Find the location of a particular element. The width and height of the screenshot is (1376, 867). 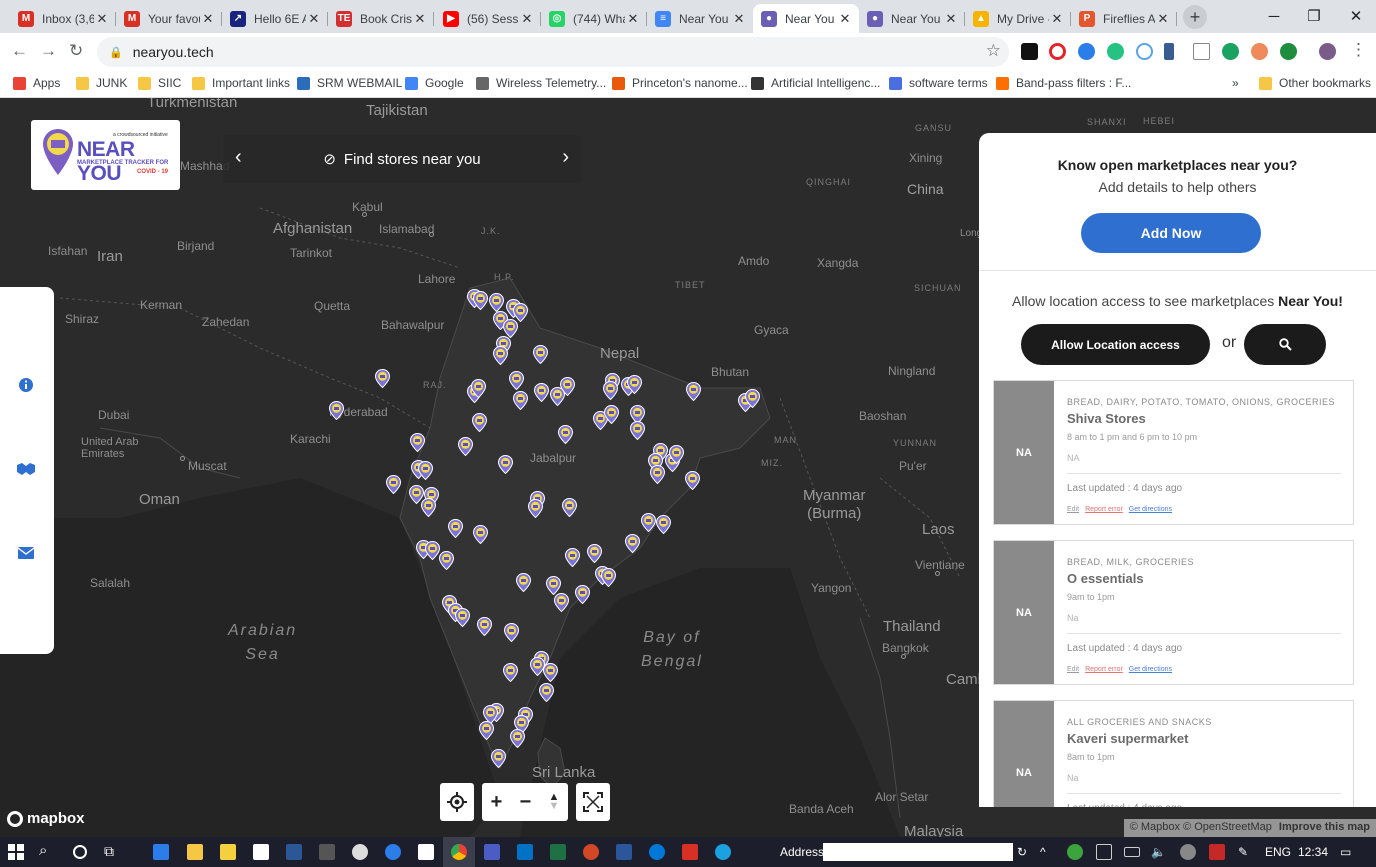

network-icon is located at coordinates (1104, 852).